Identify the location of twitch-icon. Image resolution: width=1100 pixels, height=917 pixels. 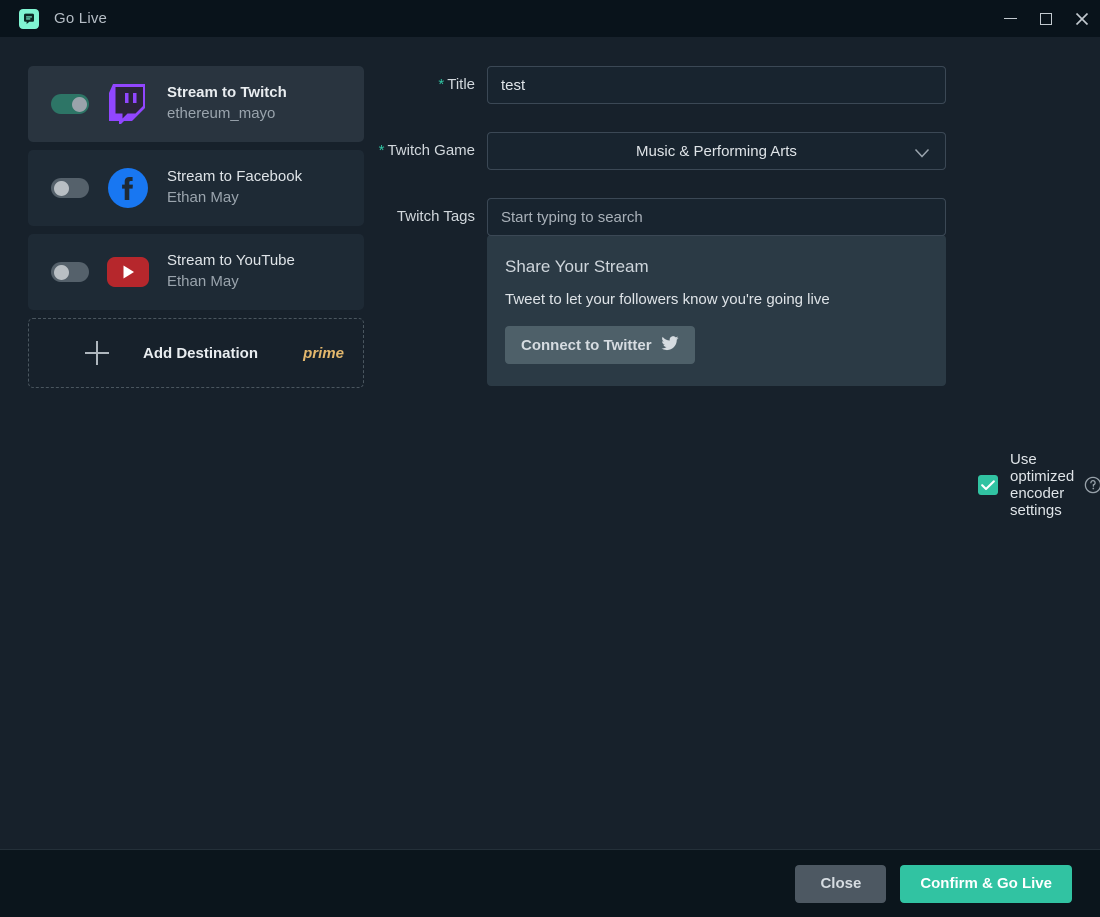
(128, 104).